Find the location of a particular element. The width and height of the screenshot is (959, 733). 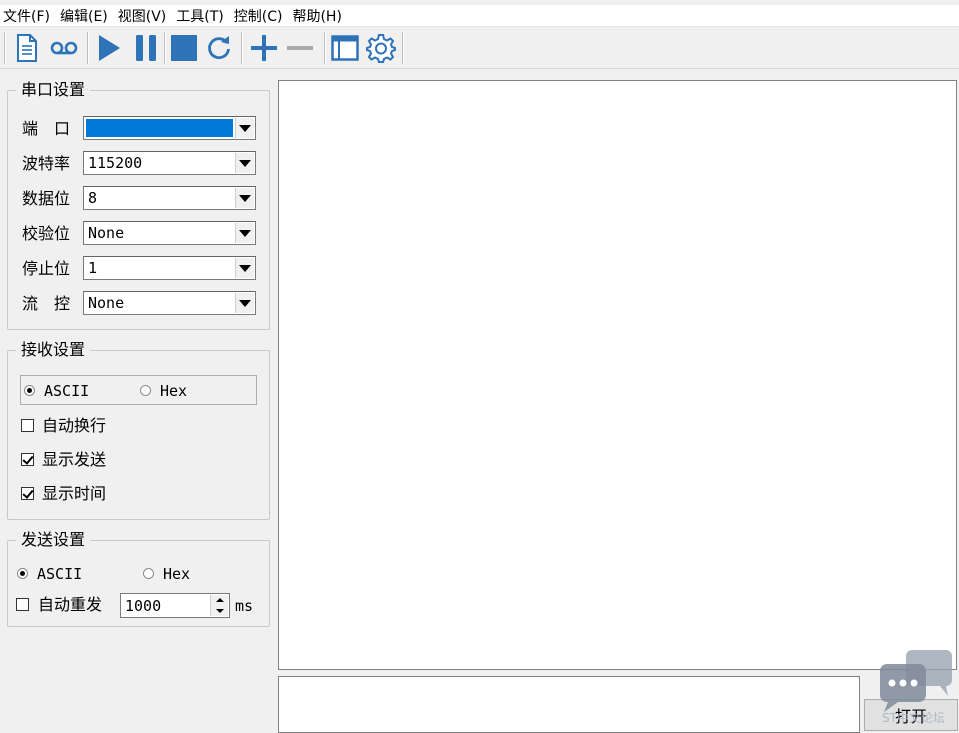

receive-ascii-radio is located at coordinates (29, 390).